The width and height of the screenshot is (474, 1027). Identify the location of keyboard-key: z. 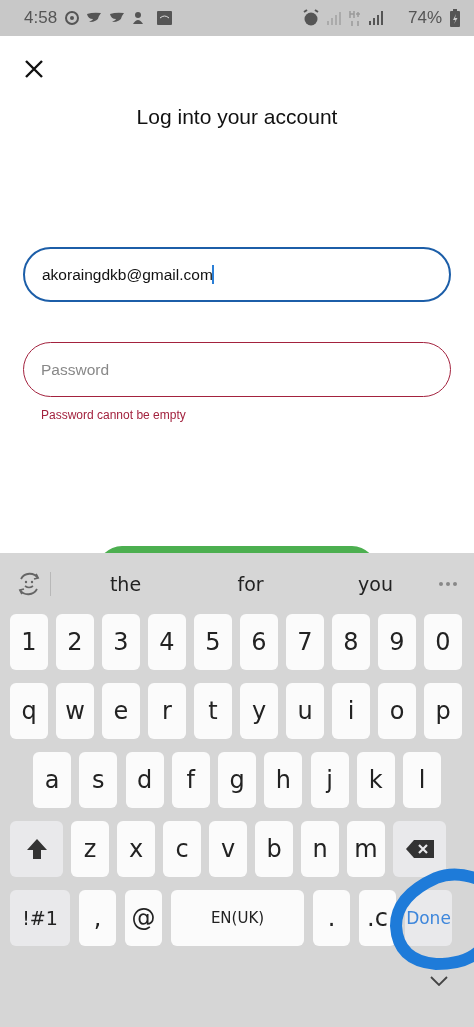
(90, 849).